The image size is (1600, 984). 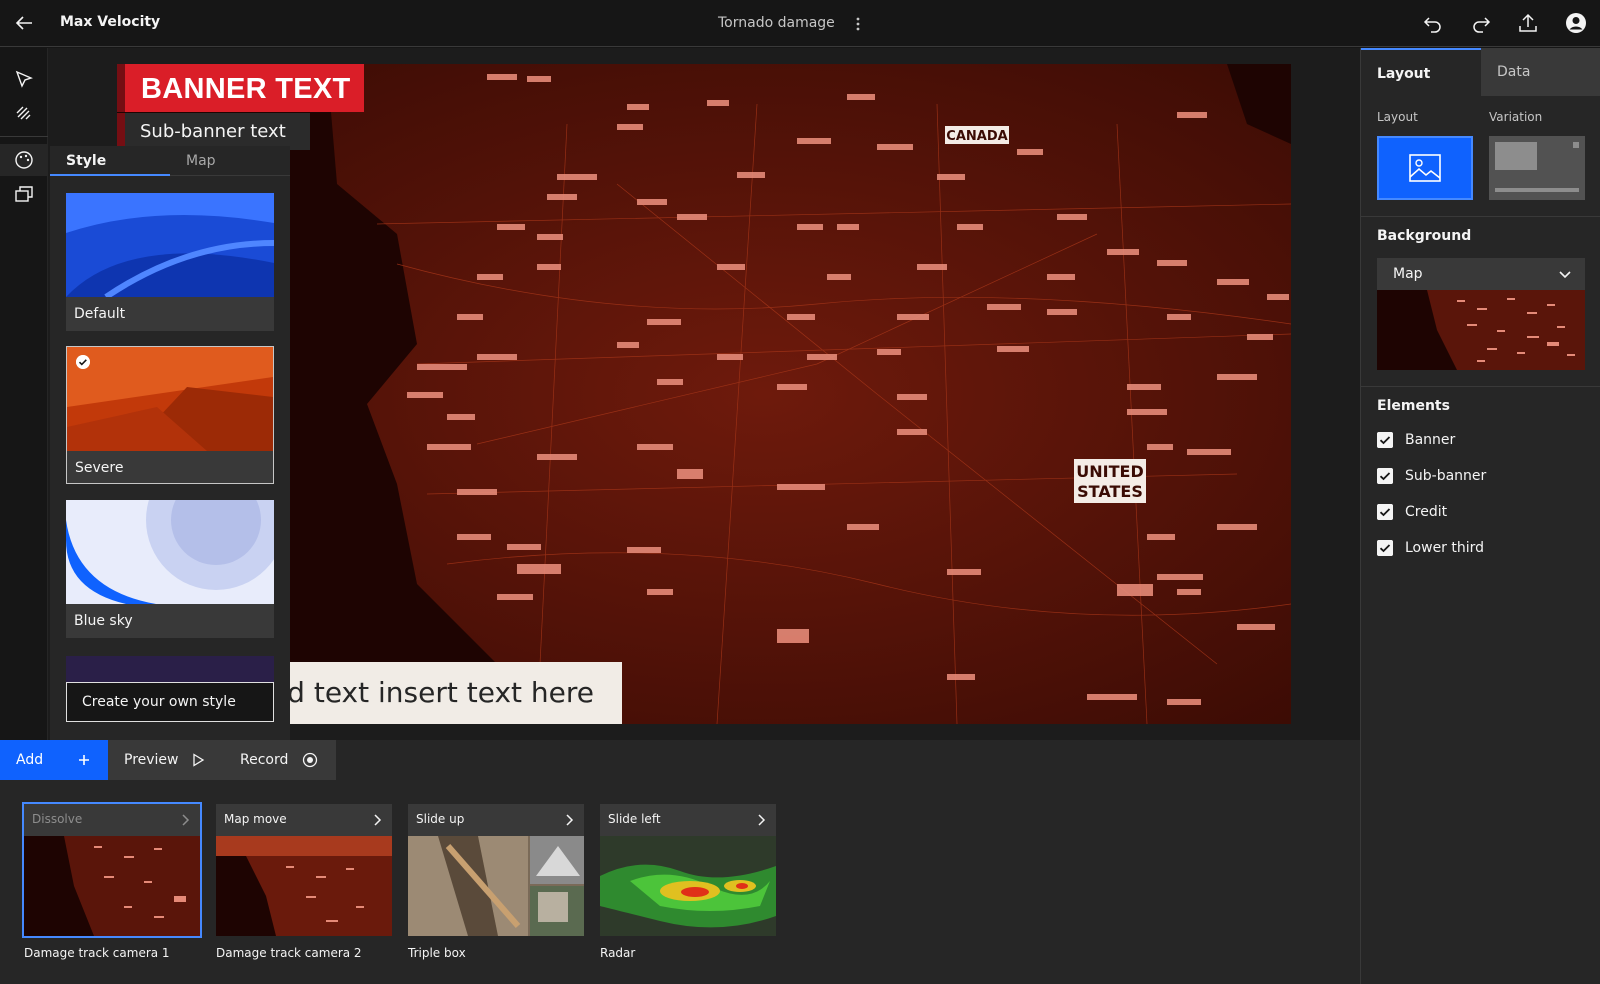 I want to click on record-icon, so click(x=310, y=760).